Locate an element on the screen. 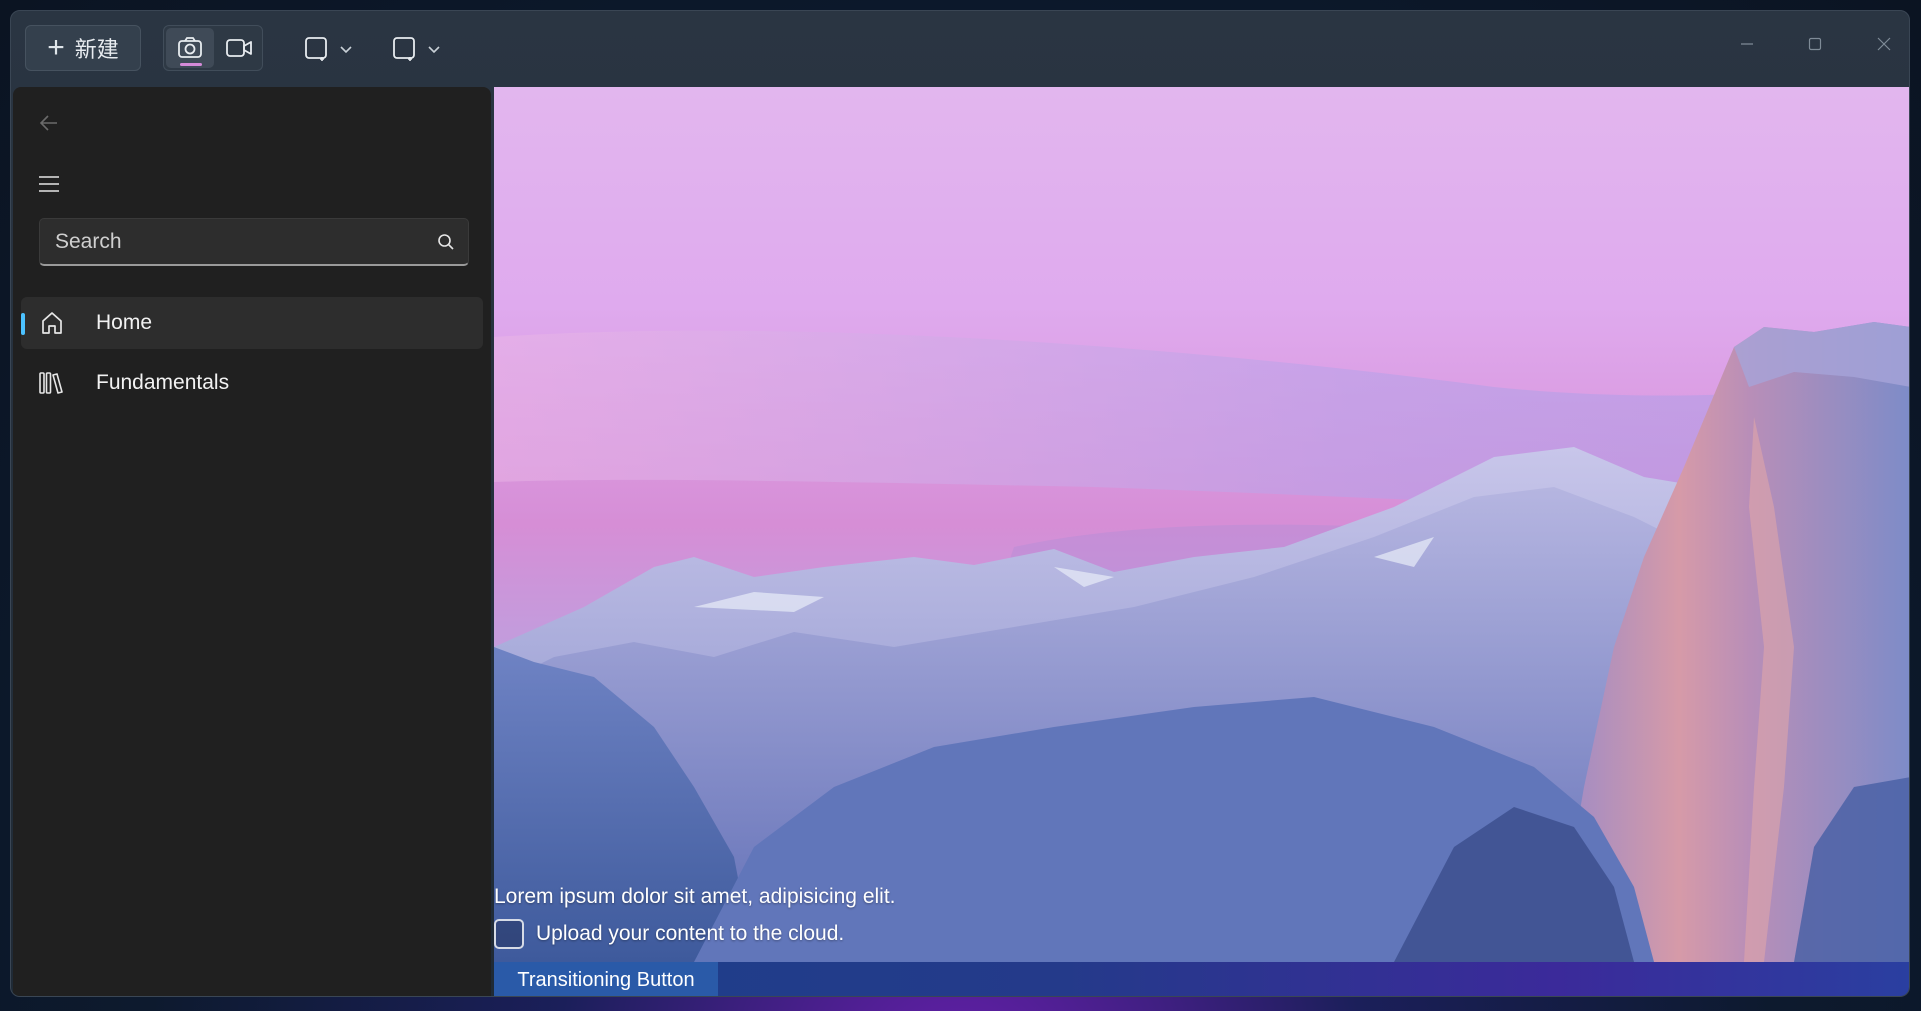 The height and width of the screenshot is (1011, 1921). maximize-button is located at coordinates (1815, 44).